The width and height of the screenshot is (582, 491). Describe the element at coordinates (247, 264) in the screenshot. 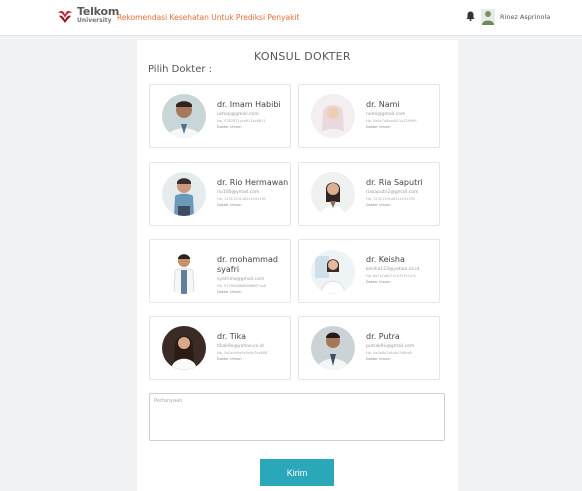

I see `doctor-name: dr. mohammad syafri` at that location.